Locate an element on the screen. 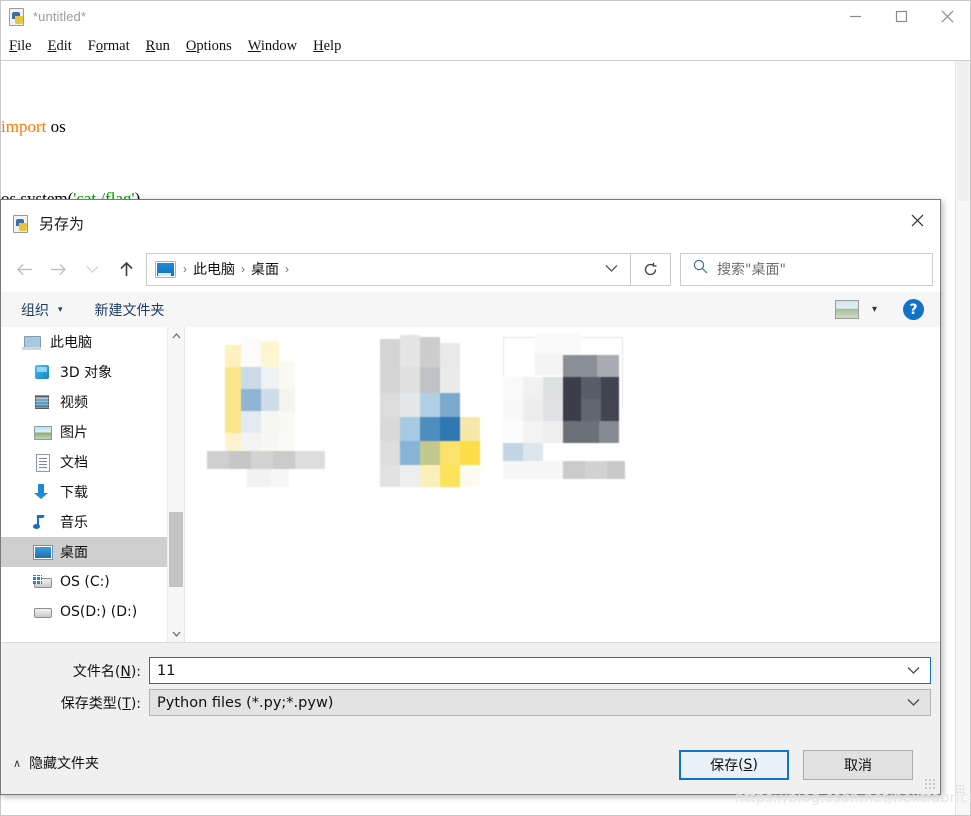 This screenshot has width=971, height=816. sidebar-item-videos: 视频 is located at coordinates (84, 402).